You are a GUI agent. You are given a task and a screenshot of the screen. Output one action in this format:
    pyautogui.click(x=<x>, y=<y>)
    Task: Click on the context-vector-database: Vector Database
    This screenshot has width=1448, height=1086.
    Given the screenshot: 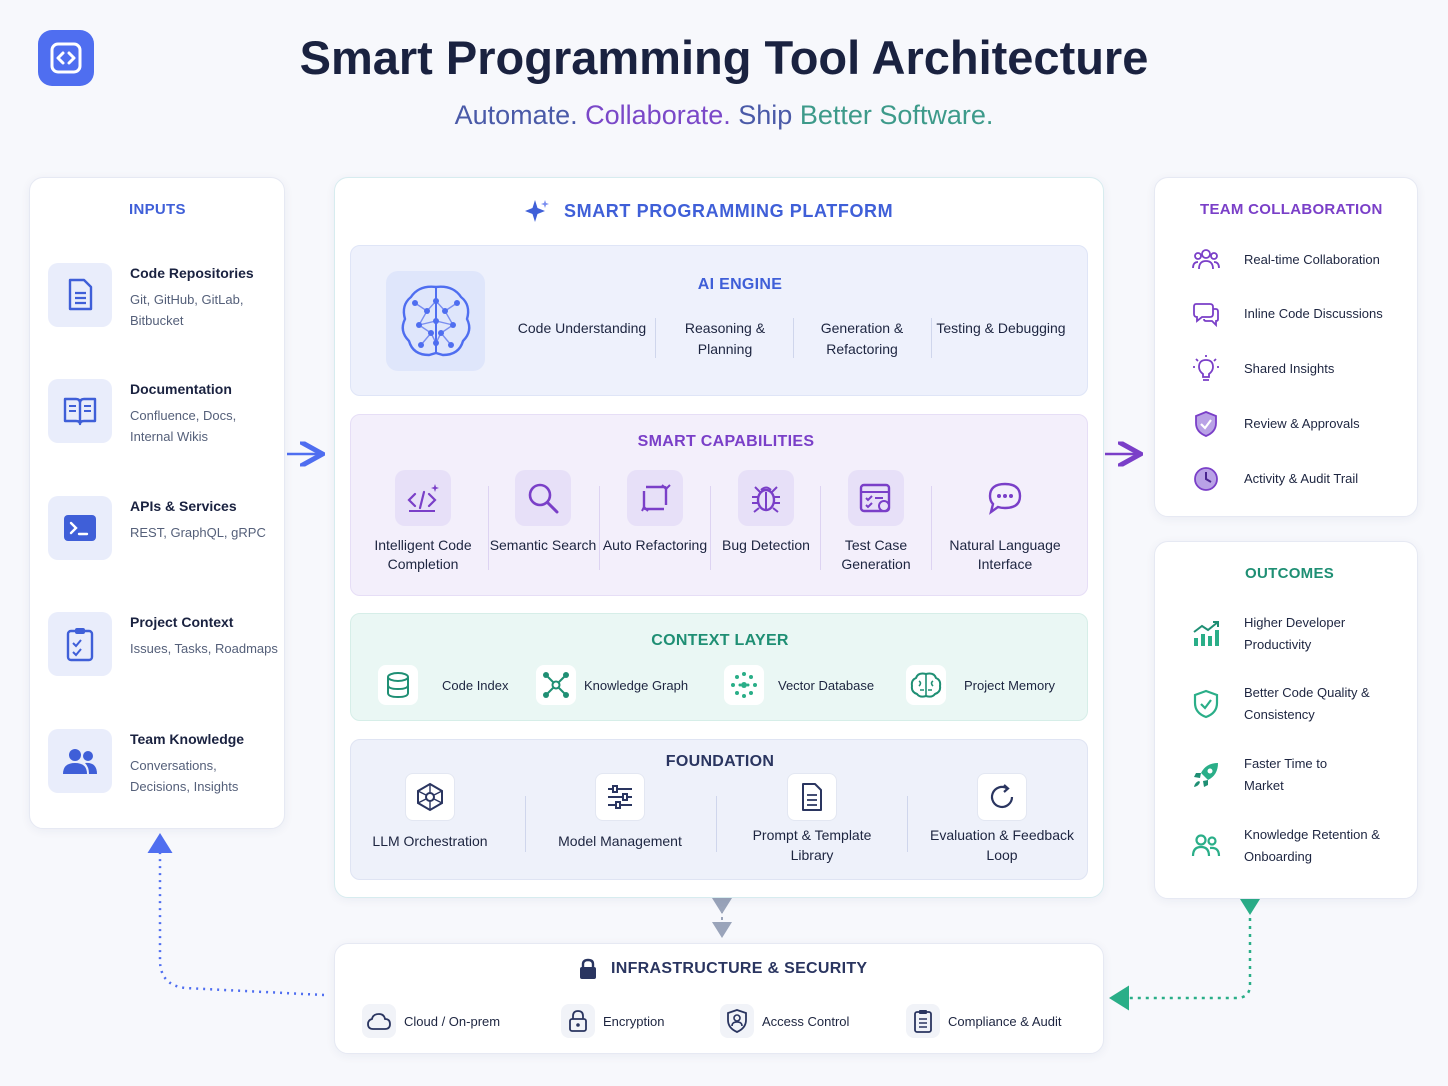 What is the action you would take?
    pyautogui.click(x=799, y=685)
    